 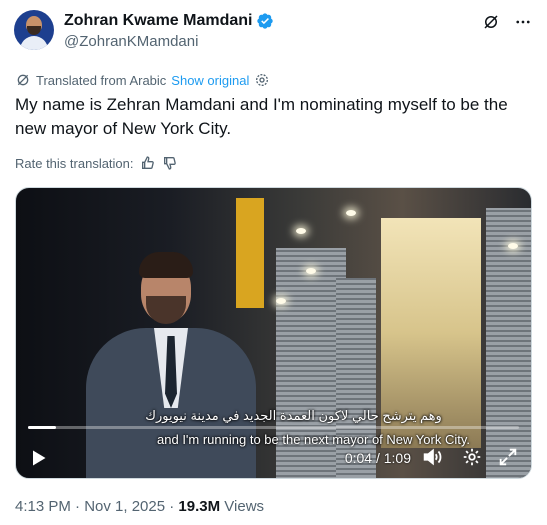 I want to click on rate-label: Rate this translation:, so click(x=74, y=163).